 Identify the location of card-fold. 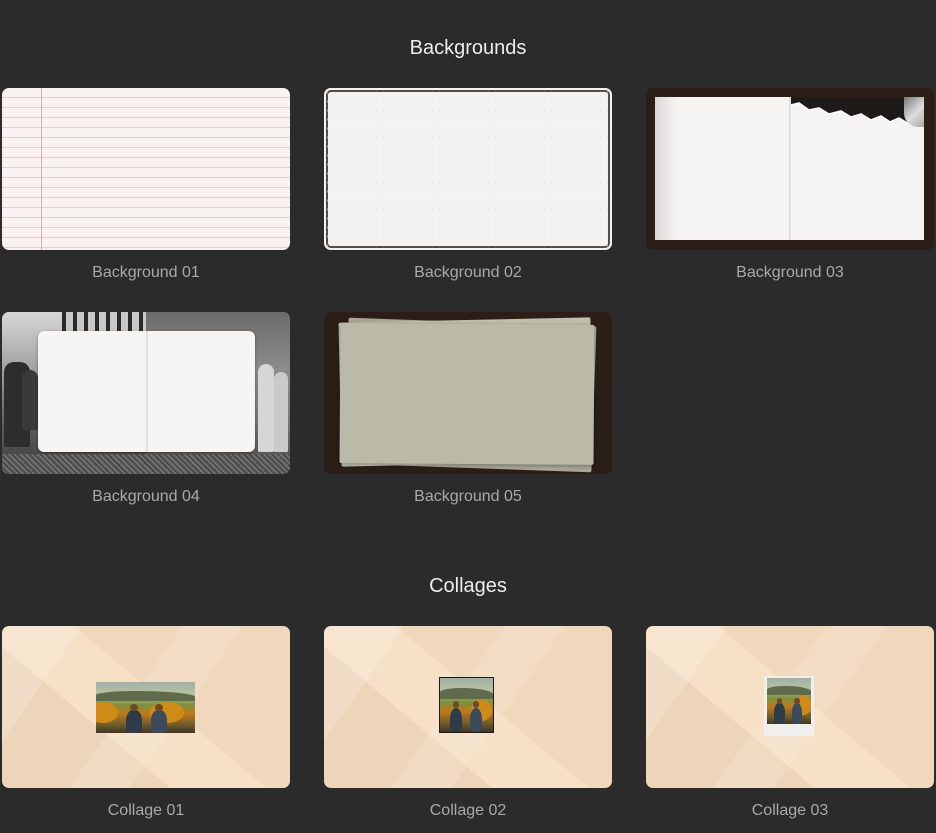
(147, 391).